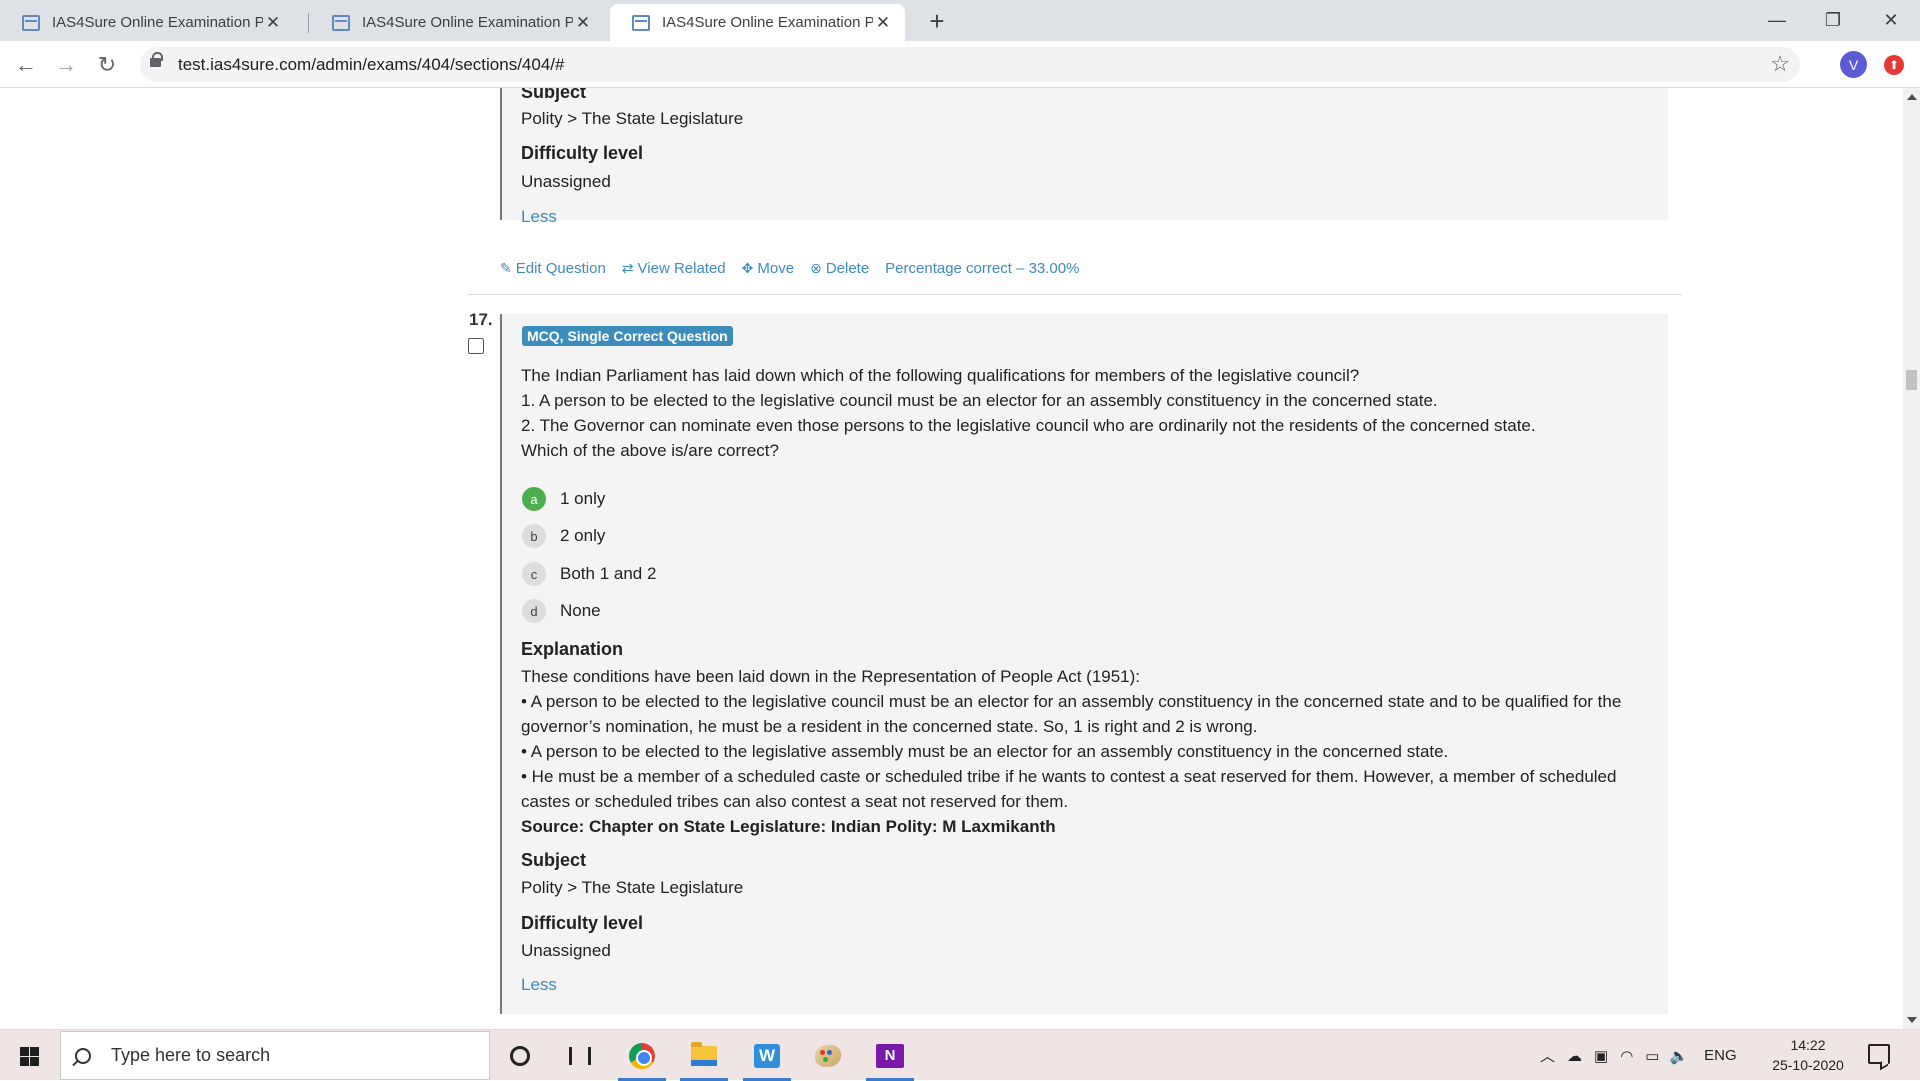  Describe the element at coordinates (534, 574) in the screenshot. I see `option-letter: c` at that location.